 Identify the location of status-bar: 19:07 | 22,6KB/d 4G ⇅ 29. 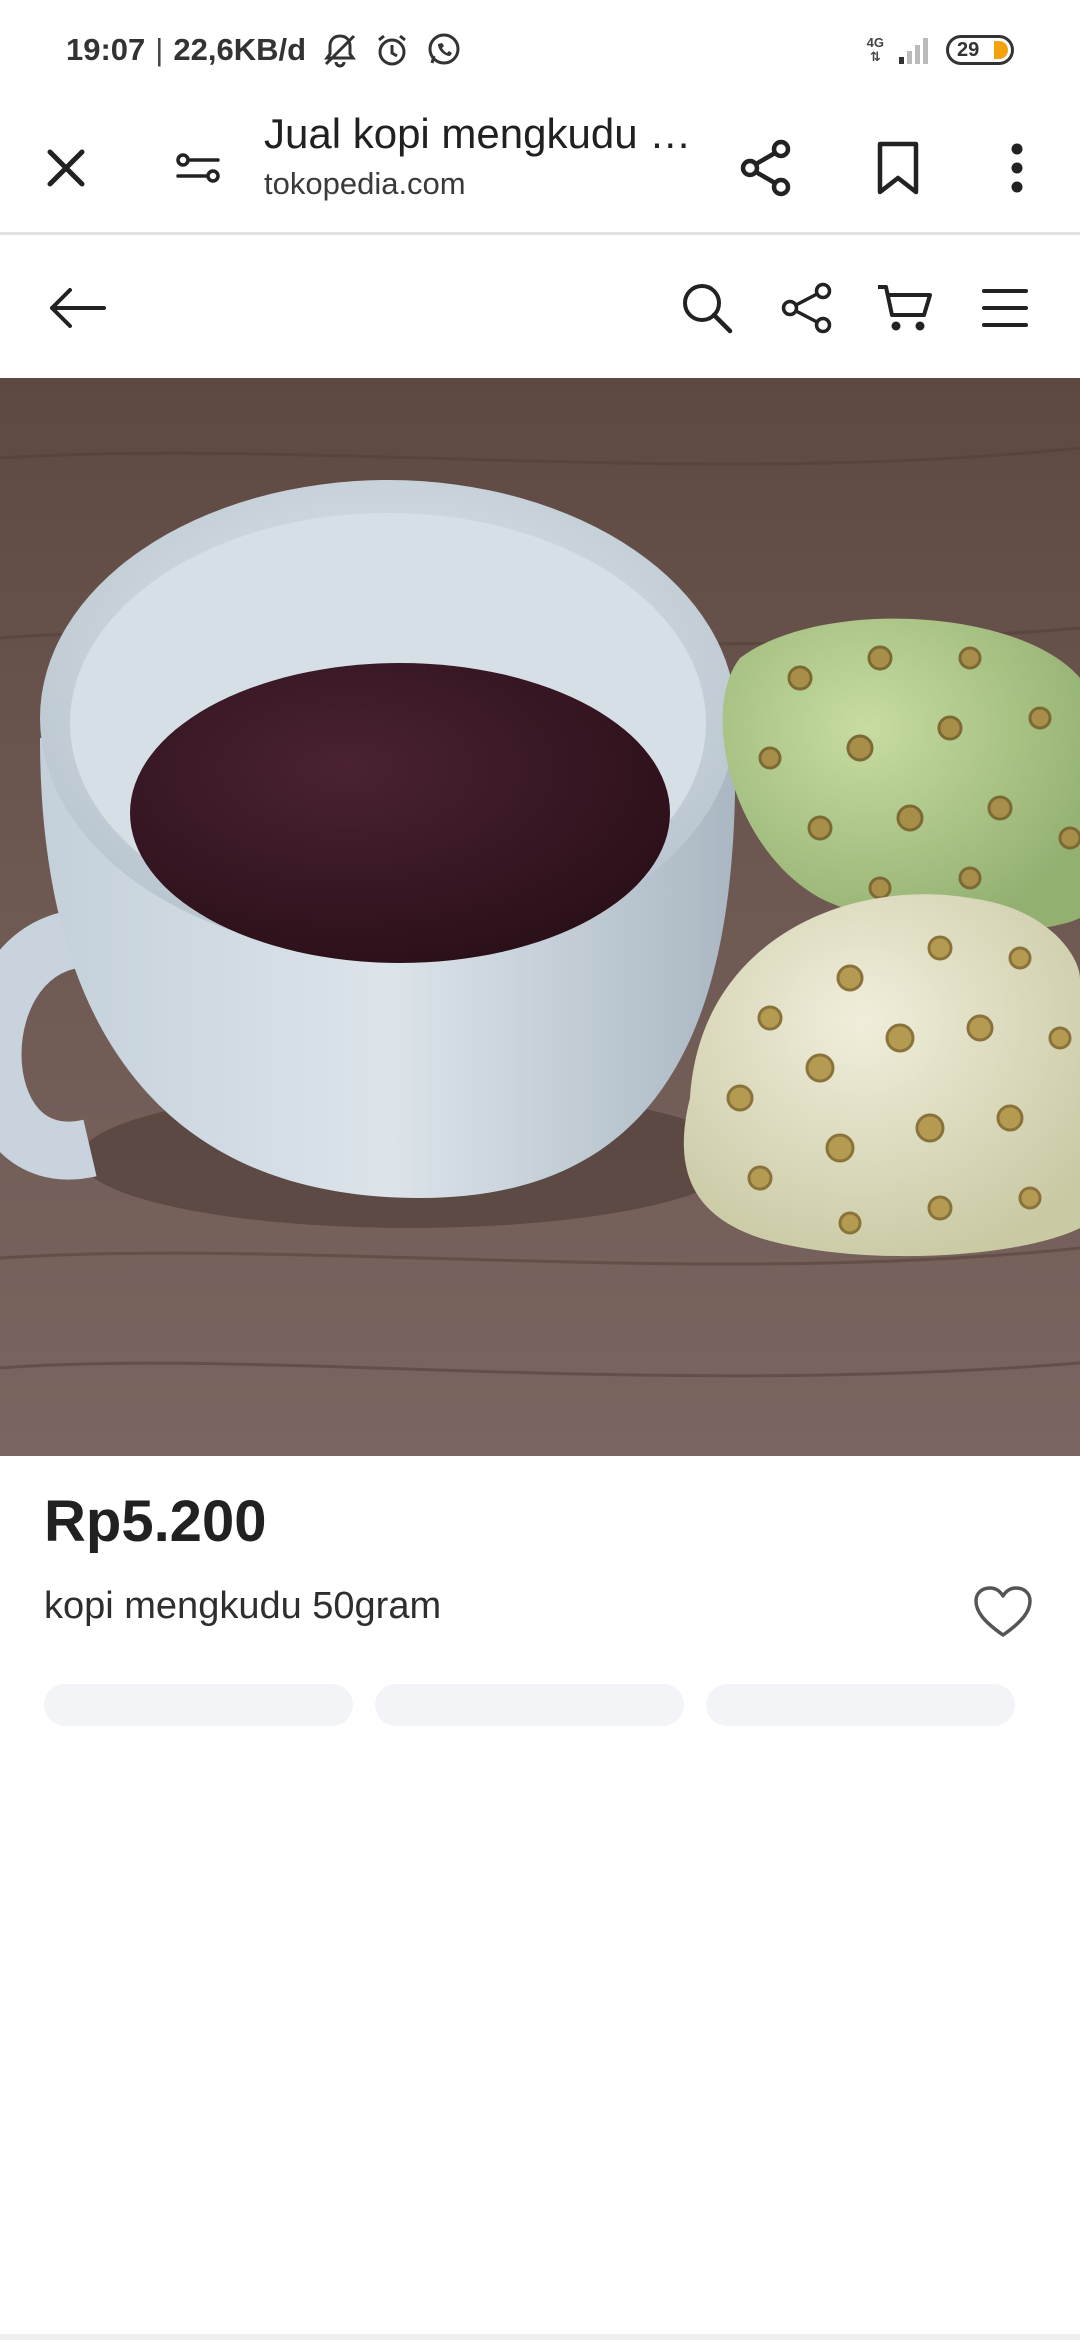
(540, 50).